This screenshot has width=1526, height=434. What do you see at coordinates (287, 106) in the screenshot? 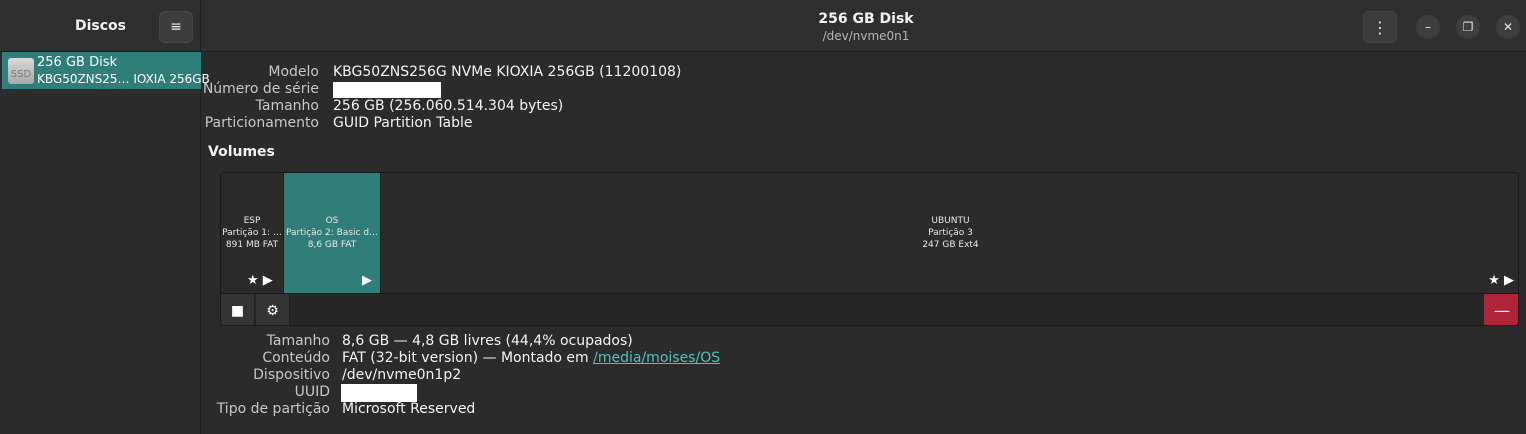
I see `size-label: Tamanho` at bounding box center [287, 106].